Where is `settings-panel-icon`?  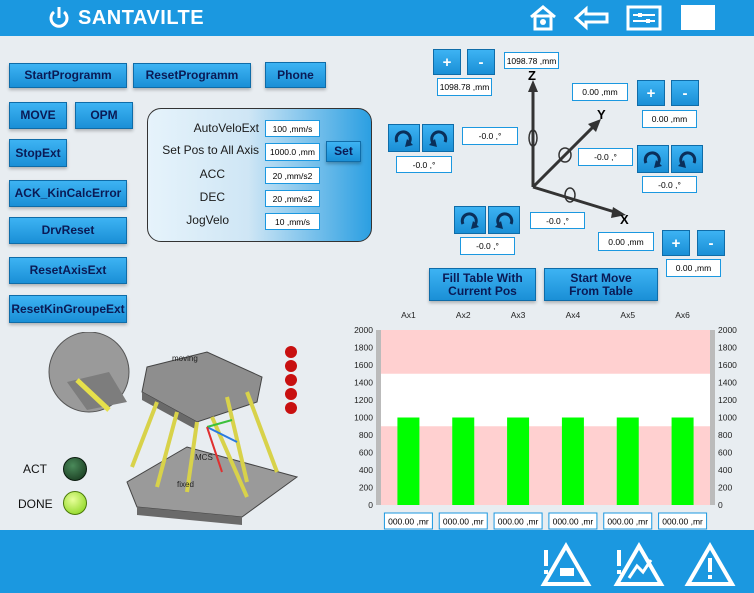
settings-panel-icon is located at coordinates (644, 18).